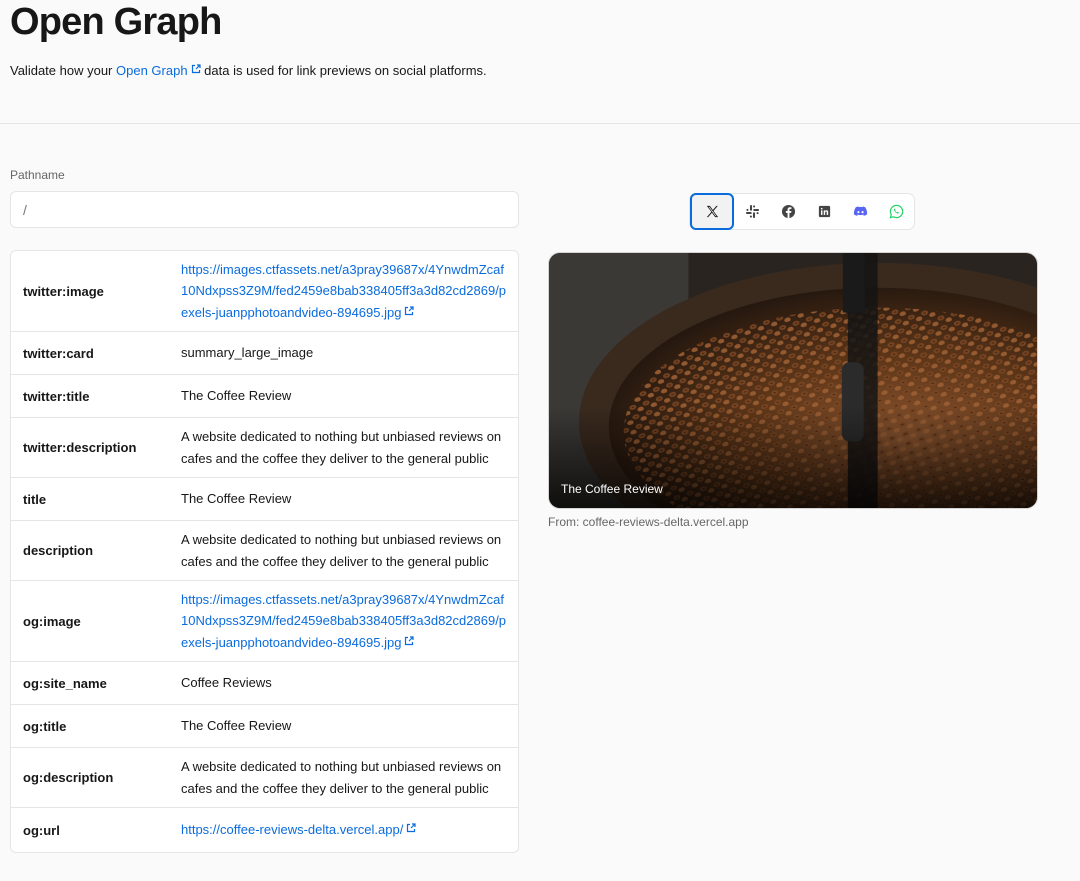 The width and height of the screenshot is (1080, 881). I want to click on table-row: title The Coffee Review, so click(264, 499).